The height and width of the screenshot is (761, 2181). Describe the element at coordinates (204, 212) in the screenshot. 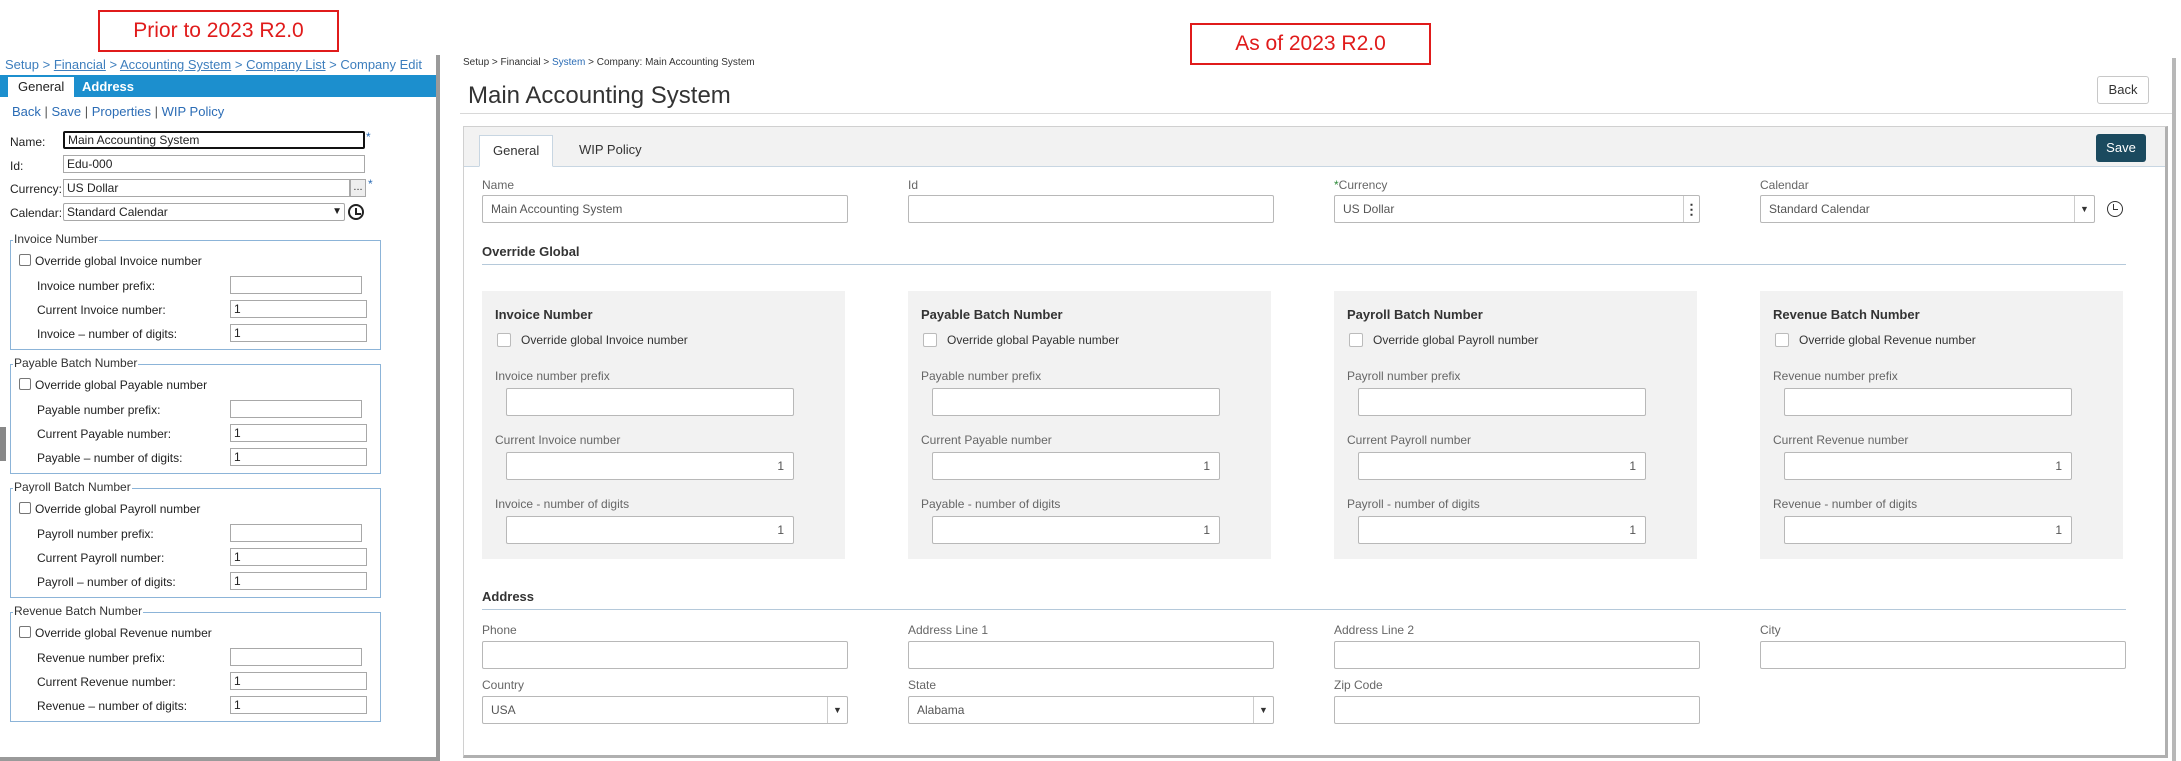

I see `old-calendar-select: Standard Calendar ▼` at that location.